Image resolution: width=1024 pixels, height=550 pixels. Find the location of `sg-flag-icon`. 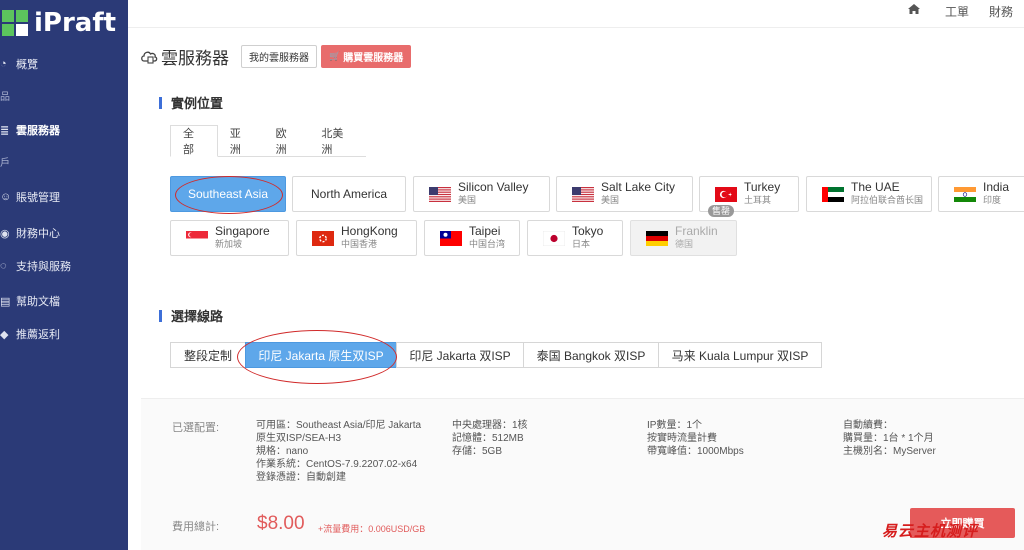

sg-flag-icon is located at coordinates (197, 238).